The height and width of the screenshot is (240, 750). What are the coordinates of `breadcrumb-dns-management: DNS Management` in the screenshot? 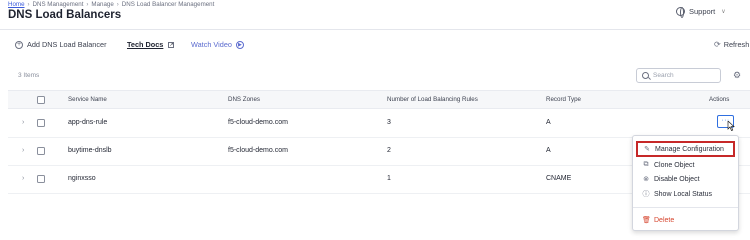 It's located at (58, 4).